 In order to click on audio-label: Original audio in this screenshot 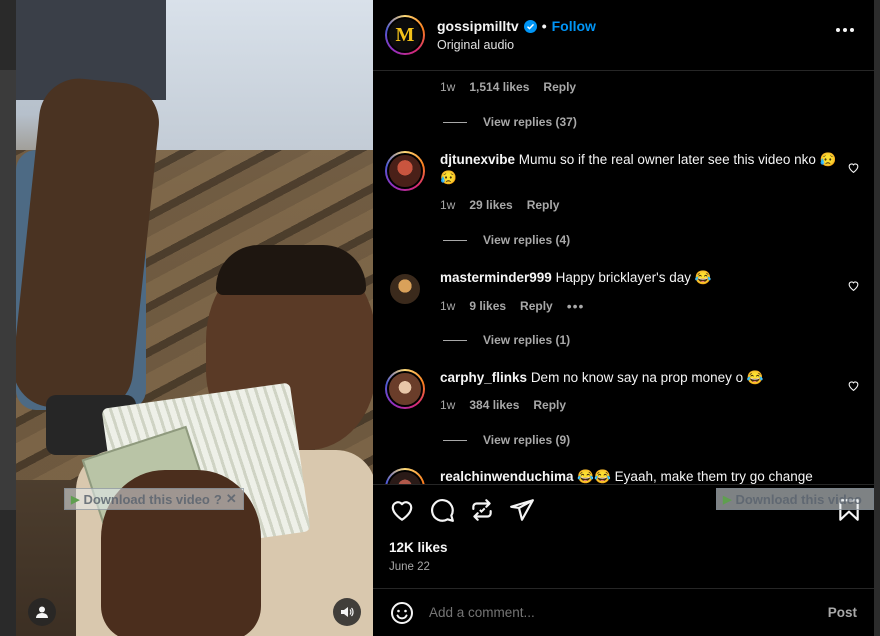, I will do `click(516, 45)`.